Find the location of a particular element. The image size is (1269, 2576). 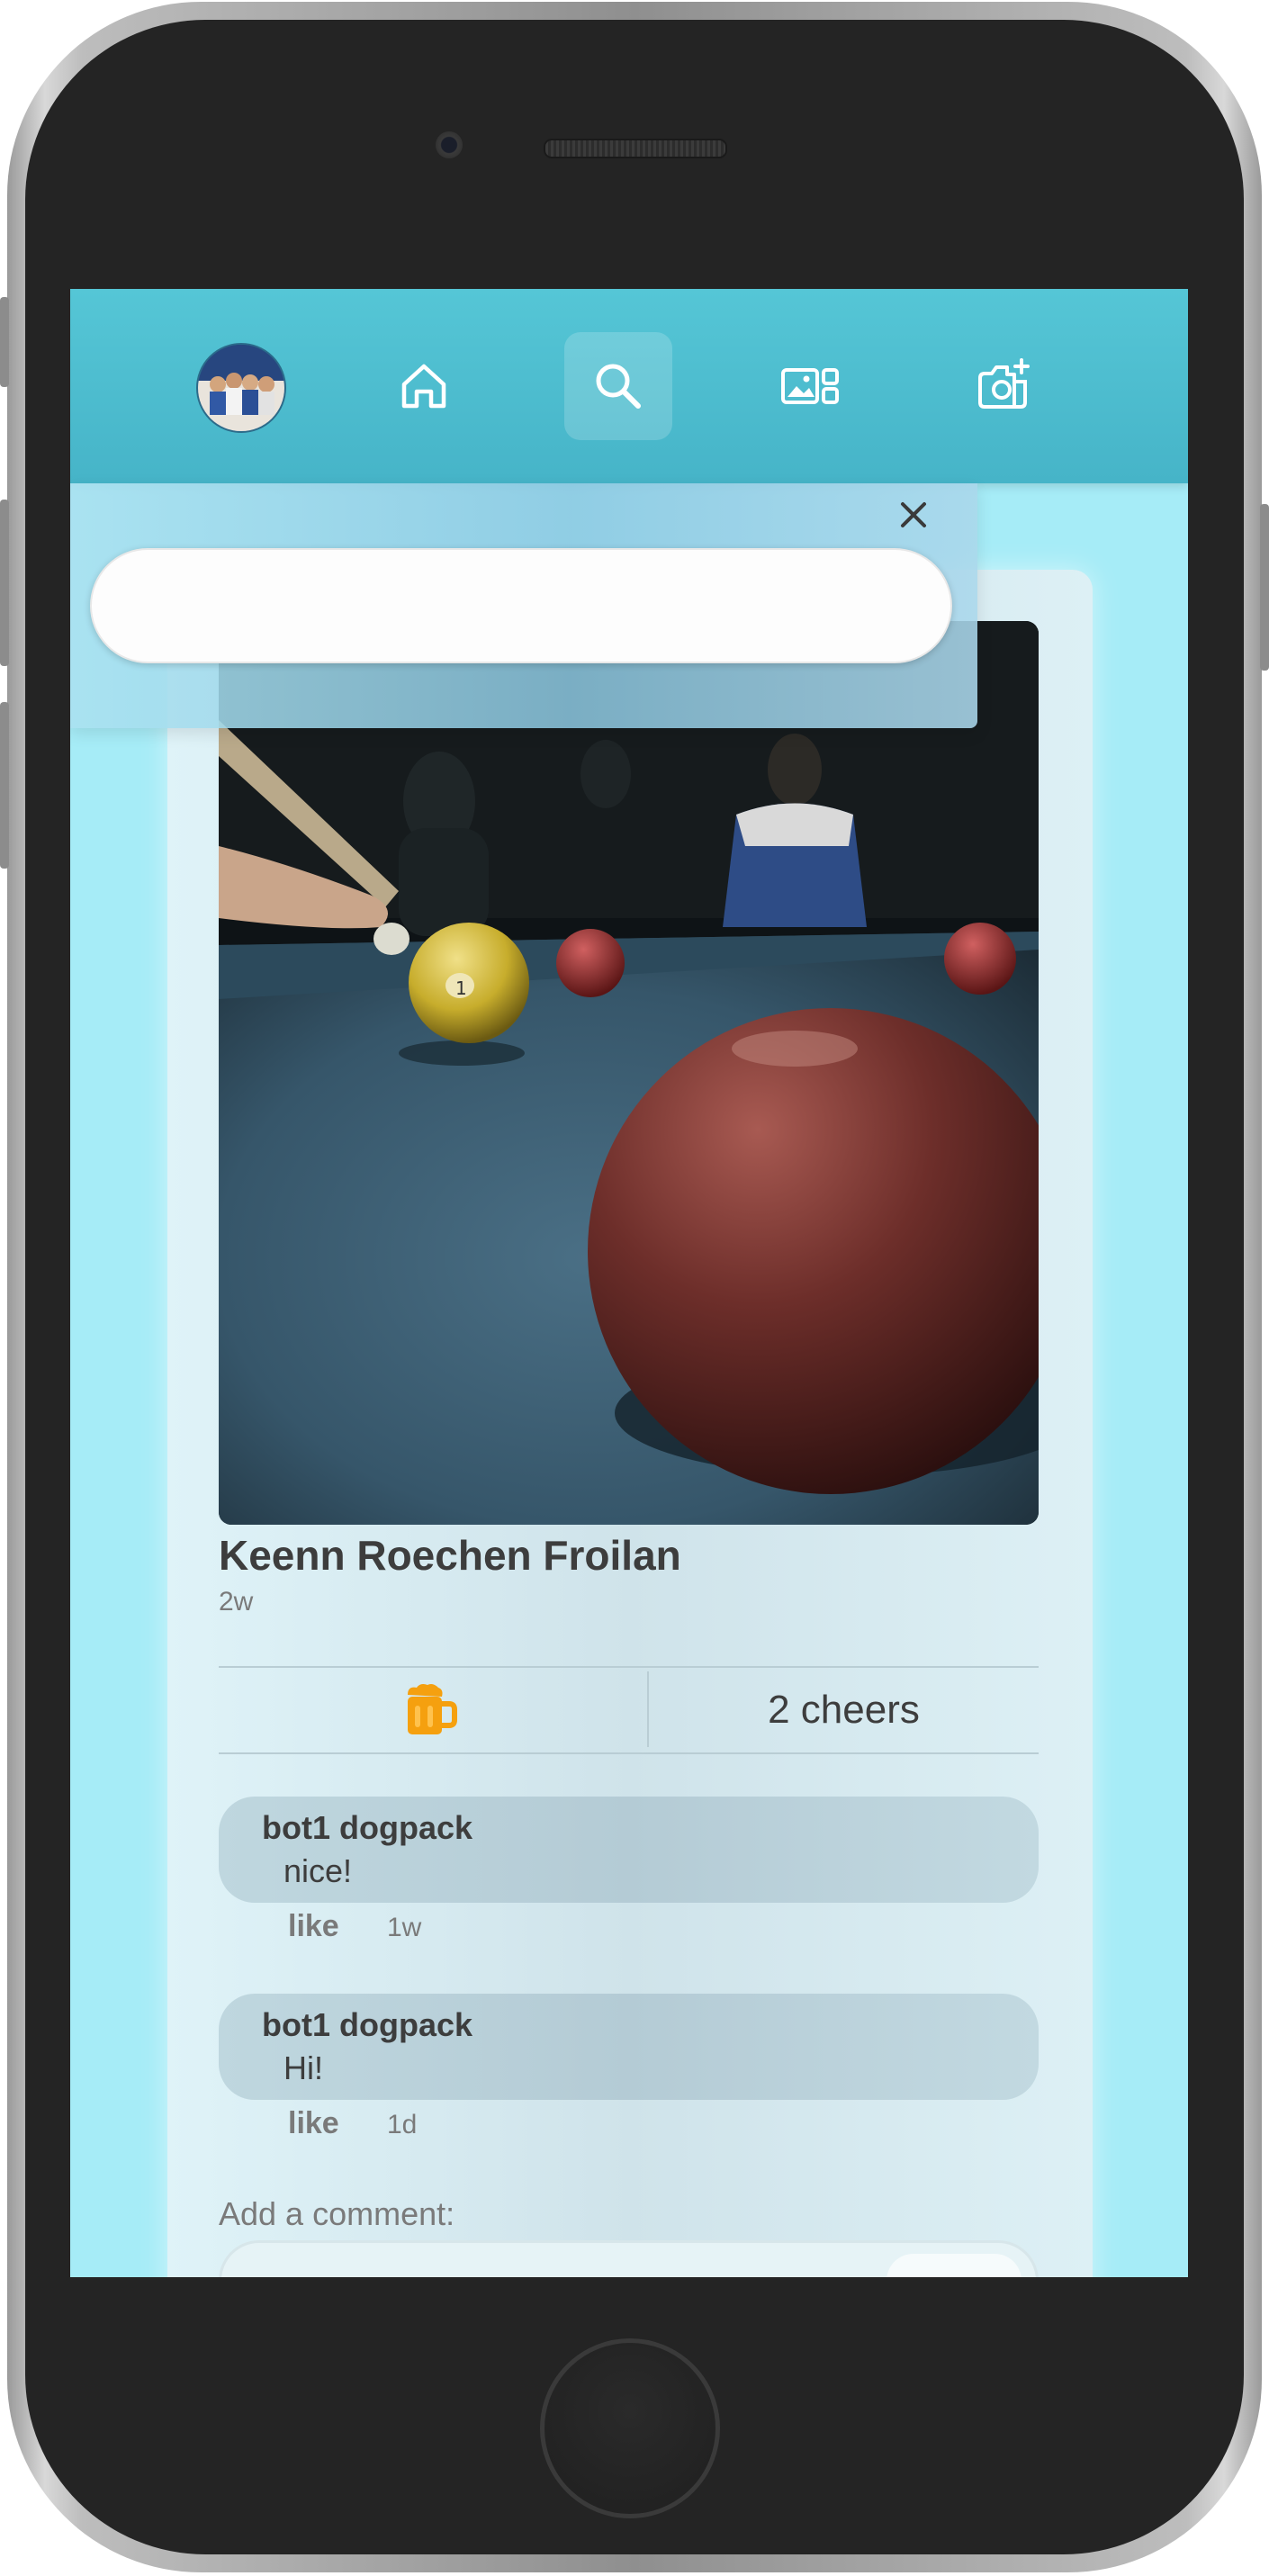

search-icon is located at coordinates (619, 386).